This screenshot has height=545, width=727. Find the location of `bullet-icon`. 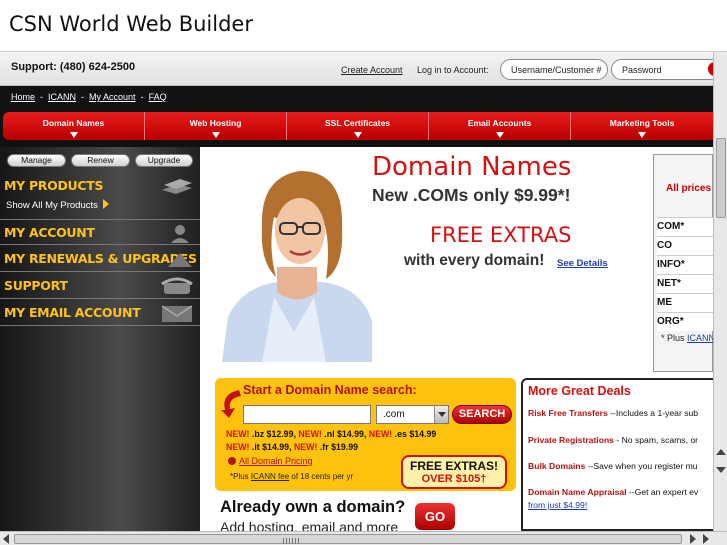

bullet-icon is located at coordinates (232, 461).